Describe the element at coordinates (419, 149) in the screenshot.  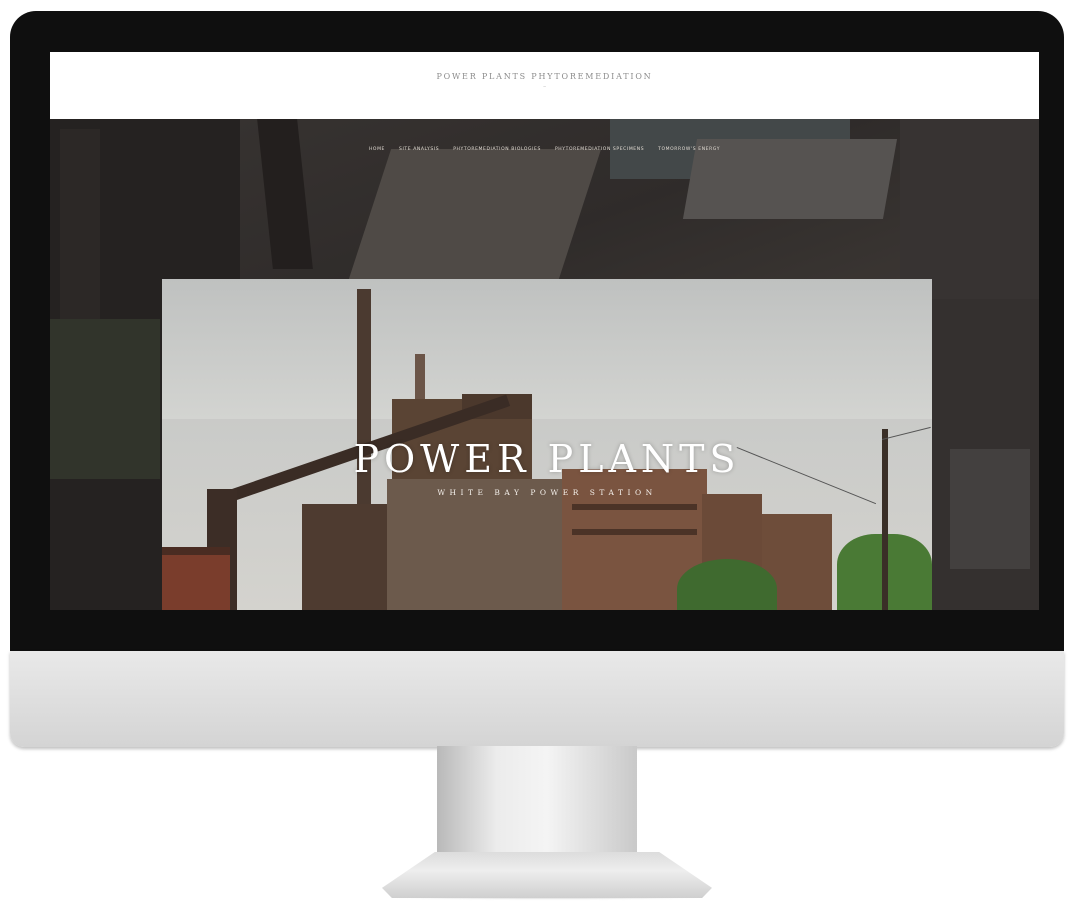
I see `nav-item-site-analysis: SITE ANALYSIS` at that location.